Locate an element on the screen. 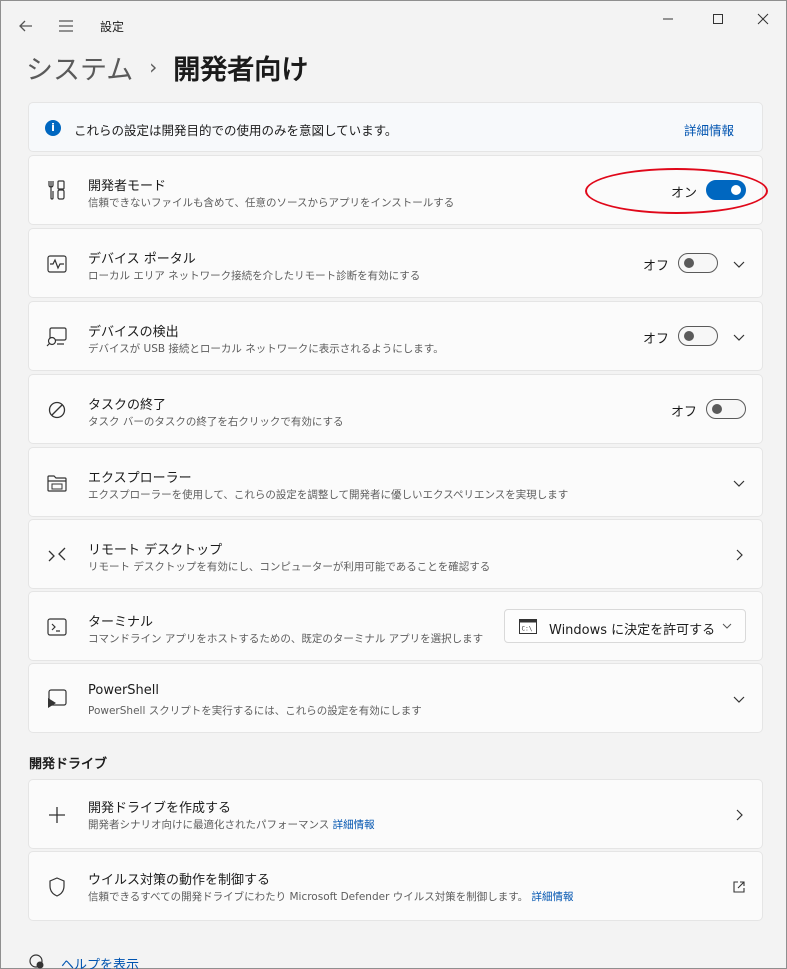 This screenshot has height=969, width=787. device-portal-title: デバイス ポータル is located at coordinates (142, 259).